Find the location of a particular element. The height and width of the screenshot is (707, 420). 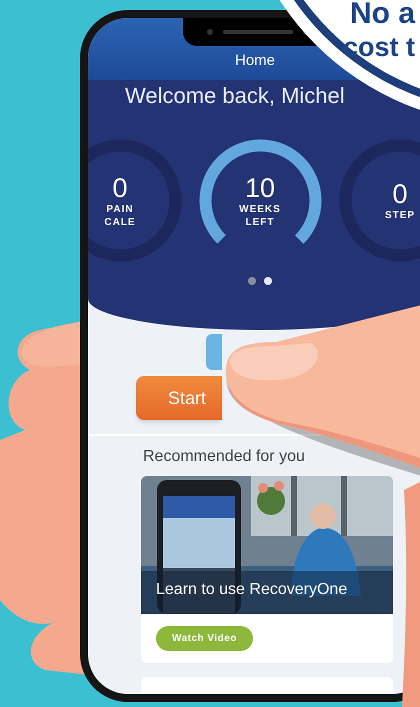

stat-label: STEP is located at coordinates (400, 215).